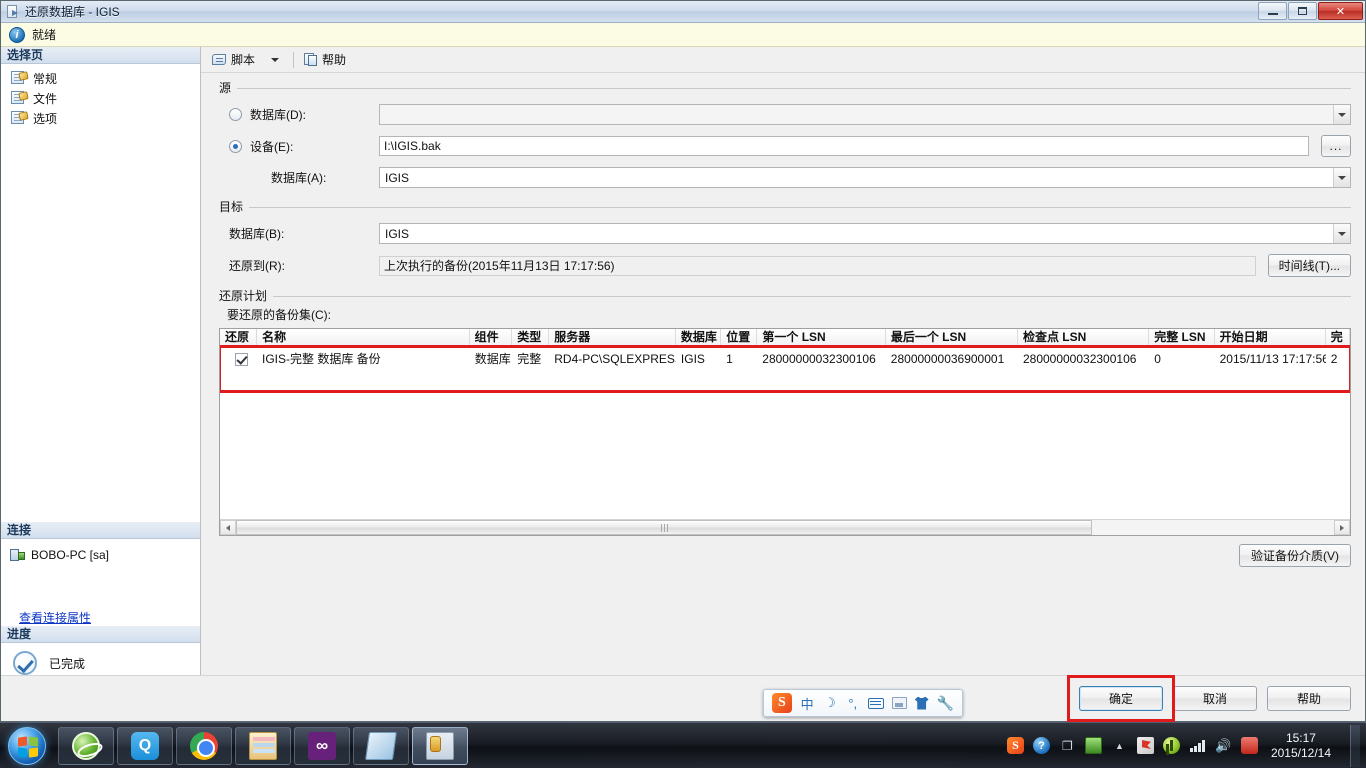 The width and height of the screenshot is (1366, 768). I want to click on help-button-label: 帮助, so click(334, 60).